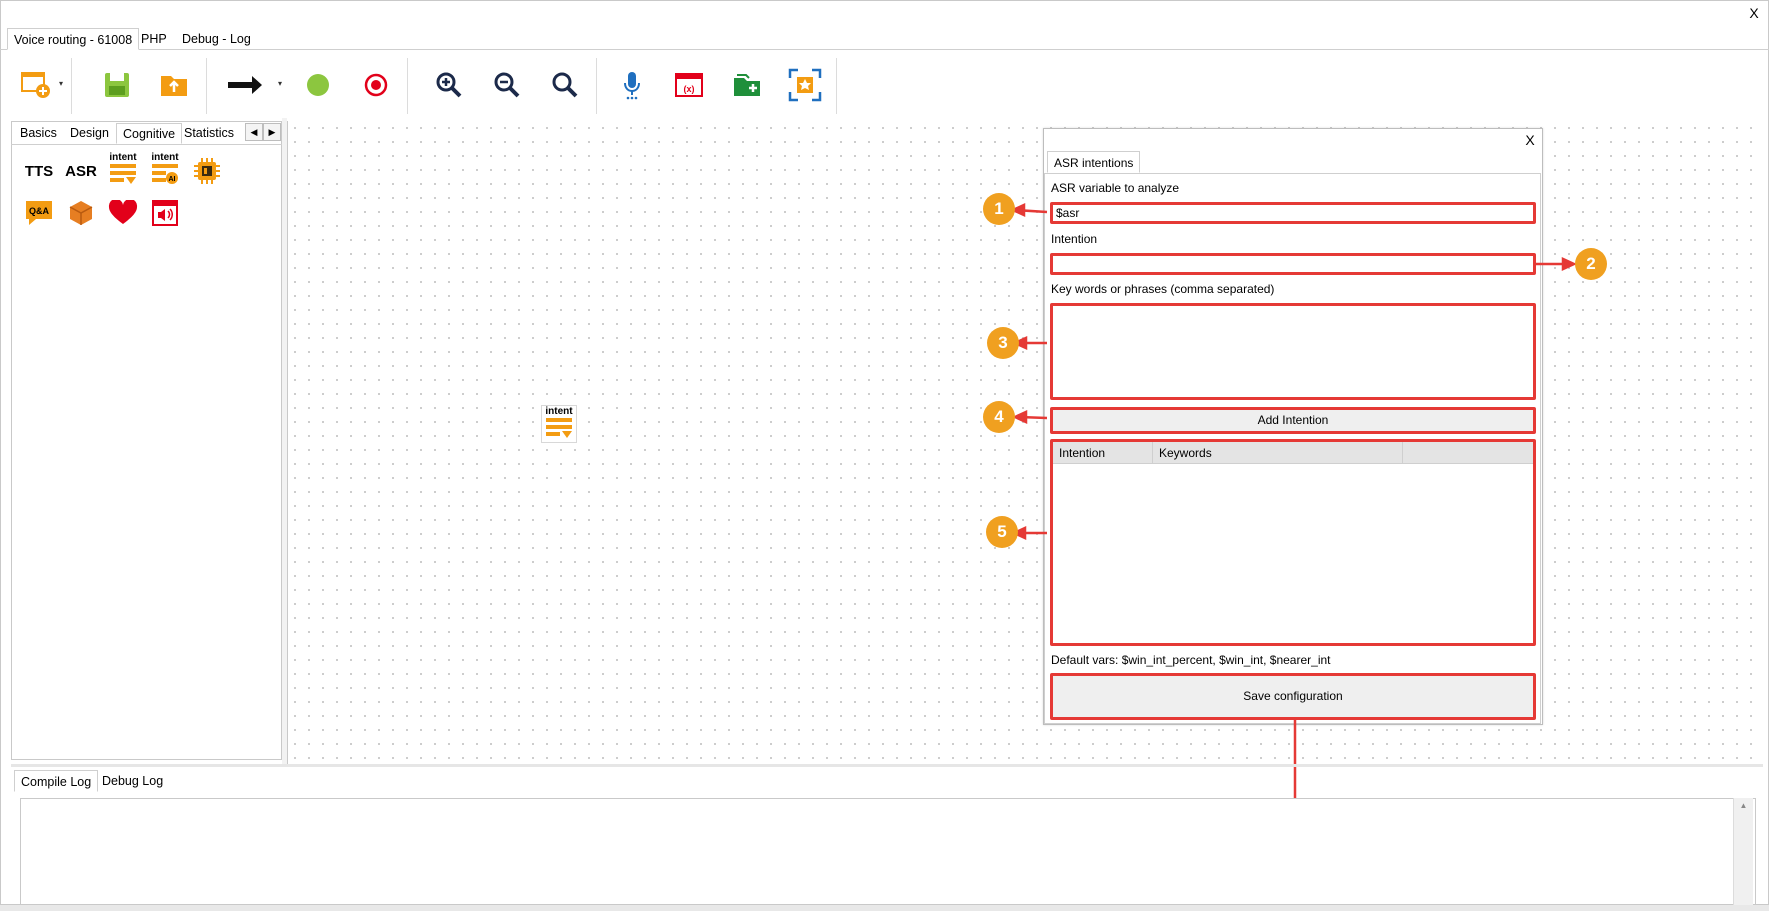 The height and width of the screenshot is (911, 1769). I want to click on tab-compile-log: Compile Log, so click(56, 781).